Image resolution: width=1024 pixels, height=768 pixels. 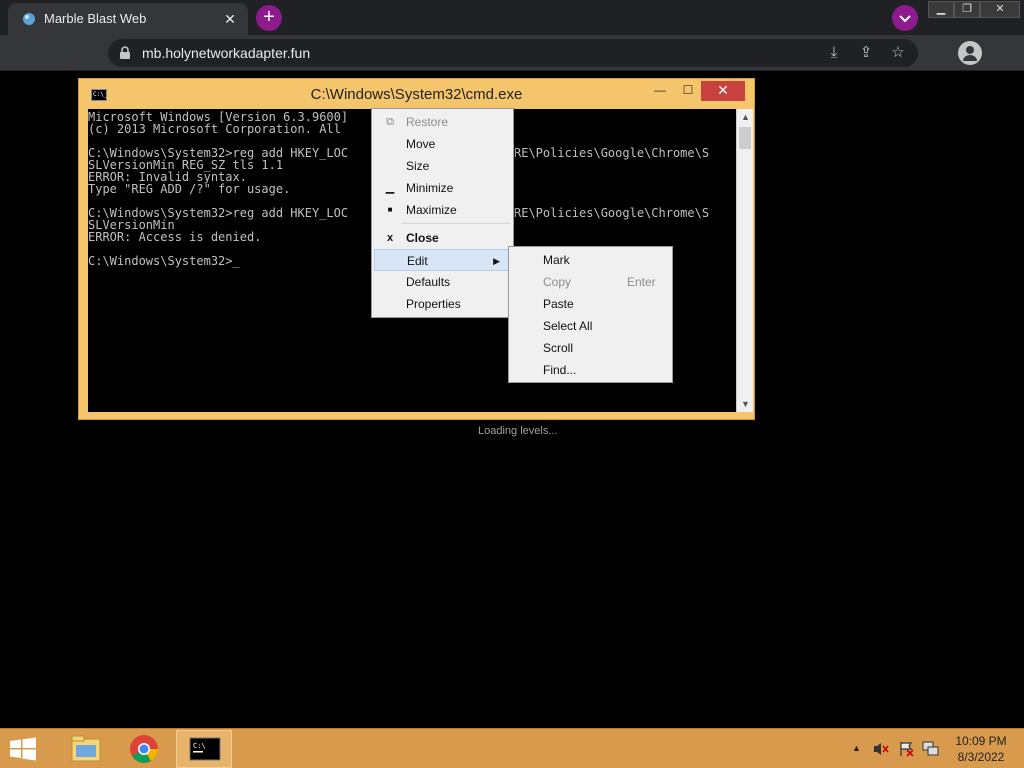 I want to click on menu-item-scroll: Scroll, so click(x=590, y=348).